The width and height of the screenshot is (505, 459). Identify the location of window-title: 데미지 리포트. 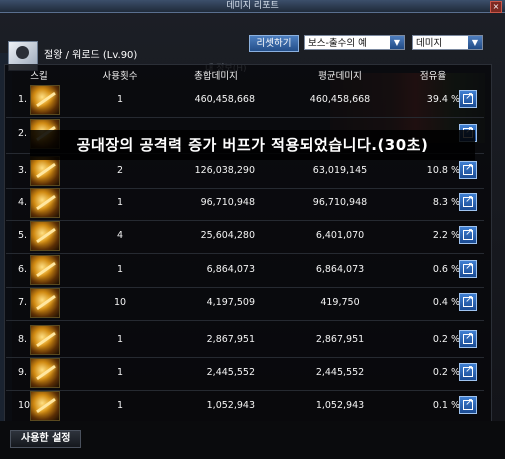
(252, 6).